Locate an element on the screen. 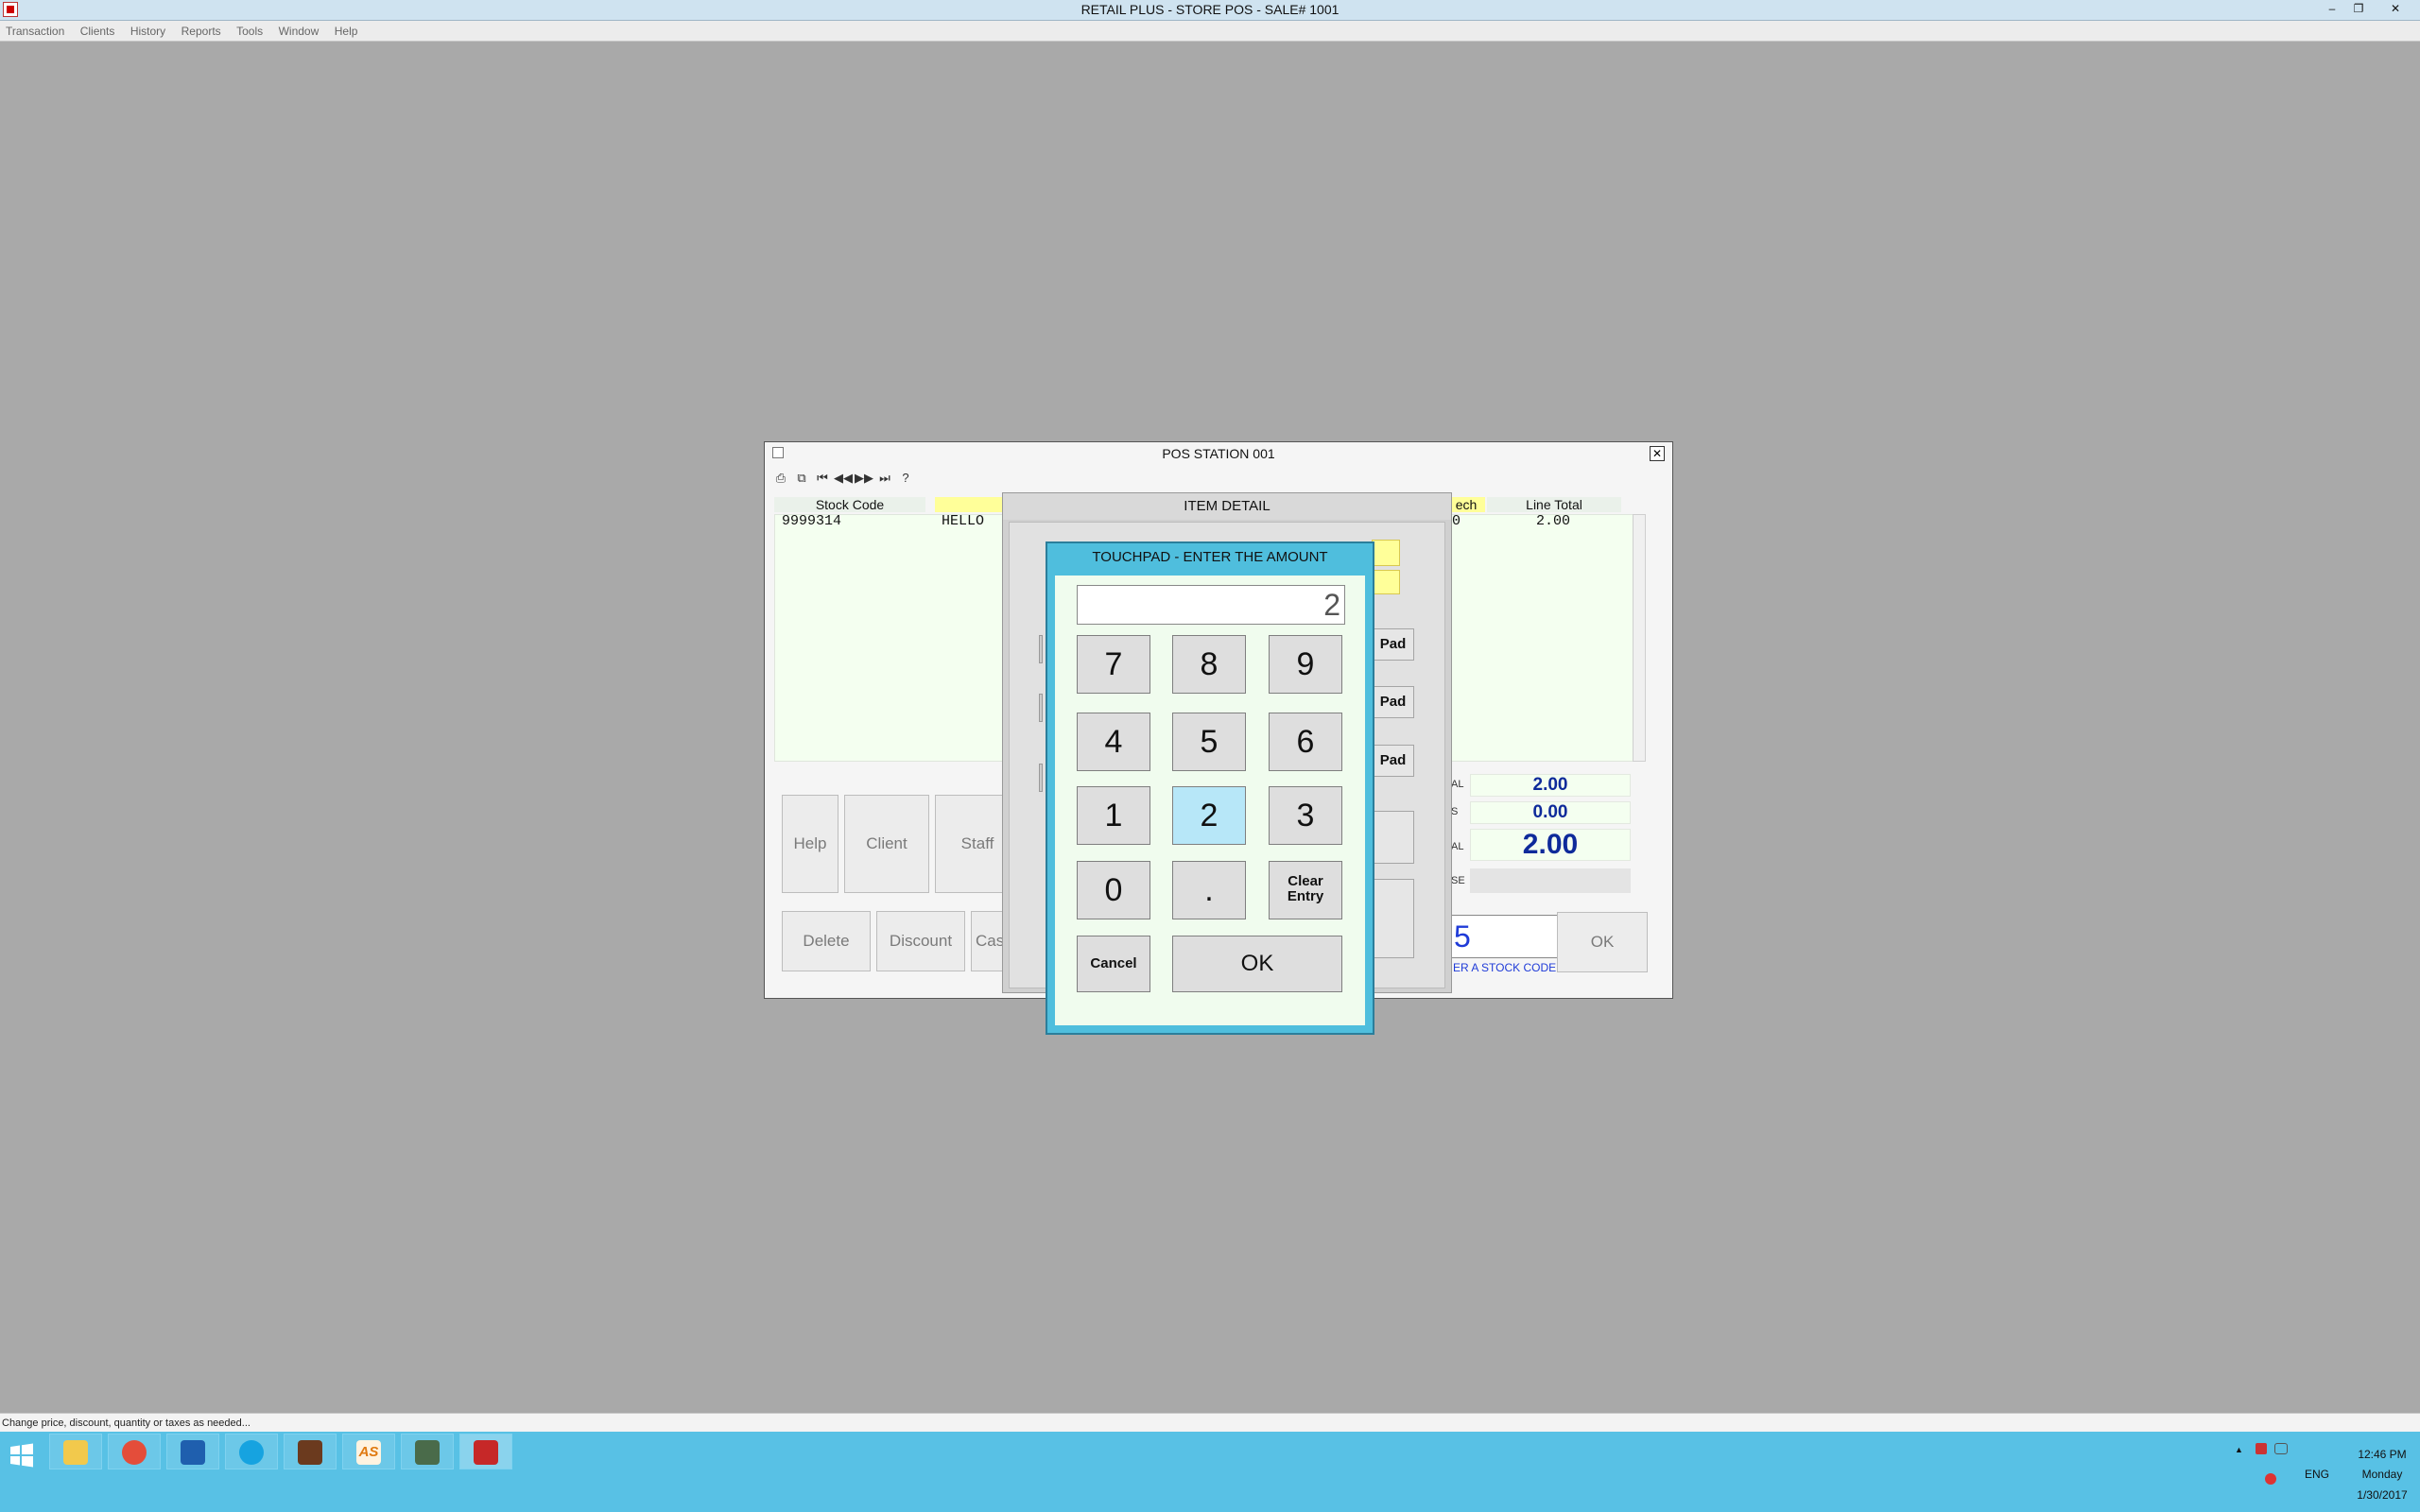 Image resolution: width=2420 pixels, height=1512 pixels. key-7: 7 is located at coordinates (1113, 664).